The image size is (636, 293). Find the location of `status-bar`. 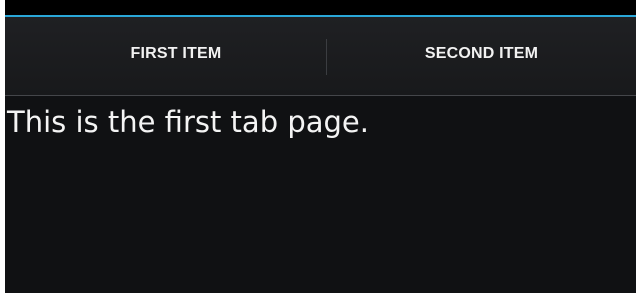

status-bar is located at coordinates (320, 7).